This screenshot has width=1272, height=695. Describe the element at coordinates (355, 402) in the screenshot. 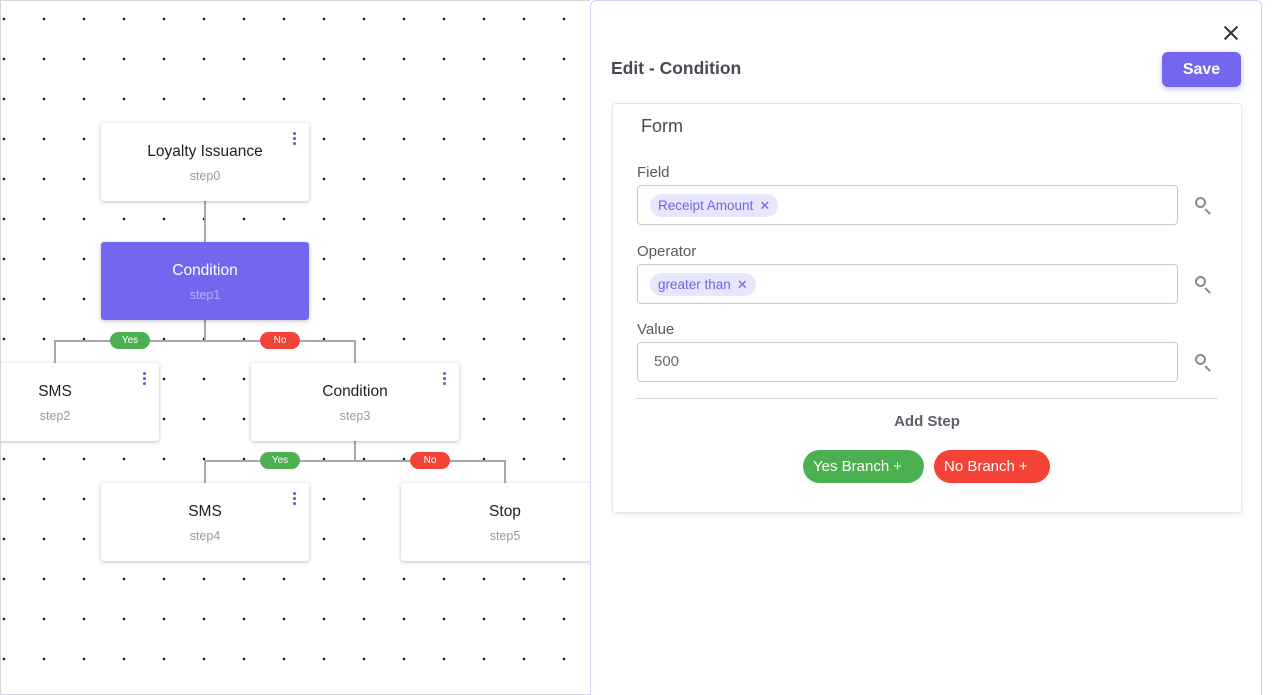

I see `node-condition: Condition step3` at that location.